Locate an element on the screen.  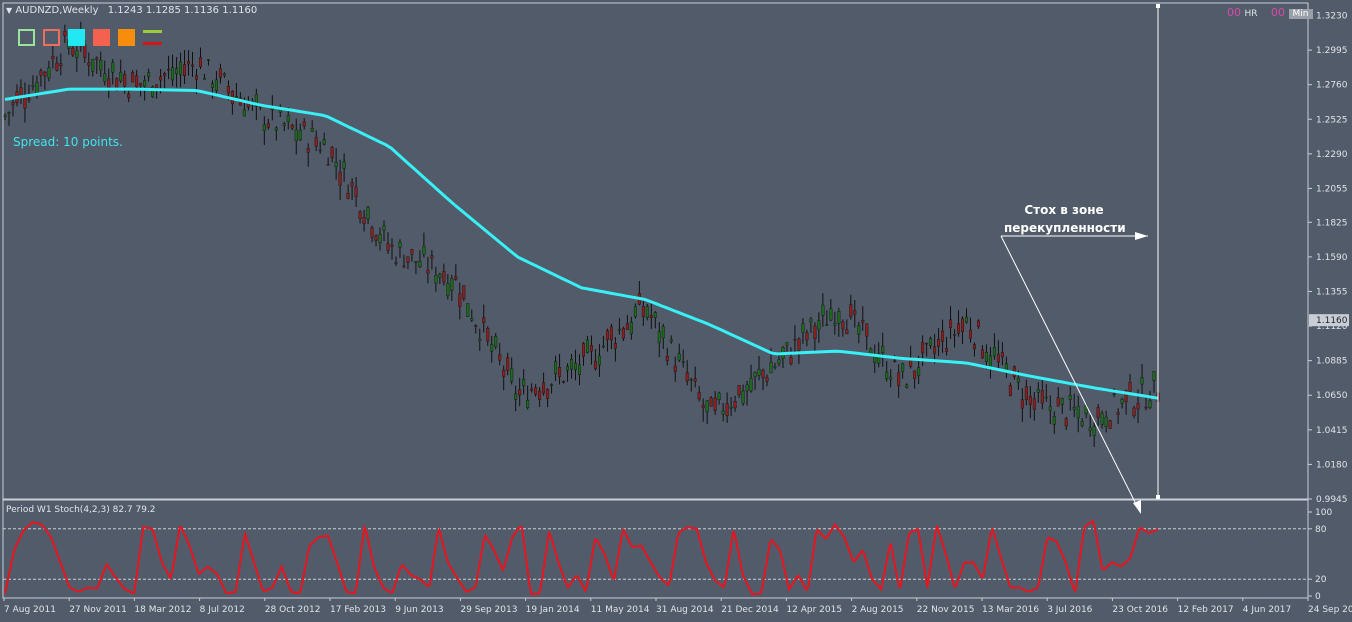
hr-value: 00 is located at coordinates (1234, 12).